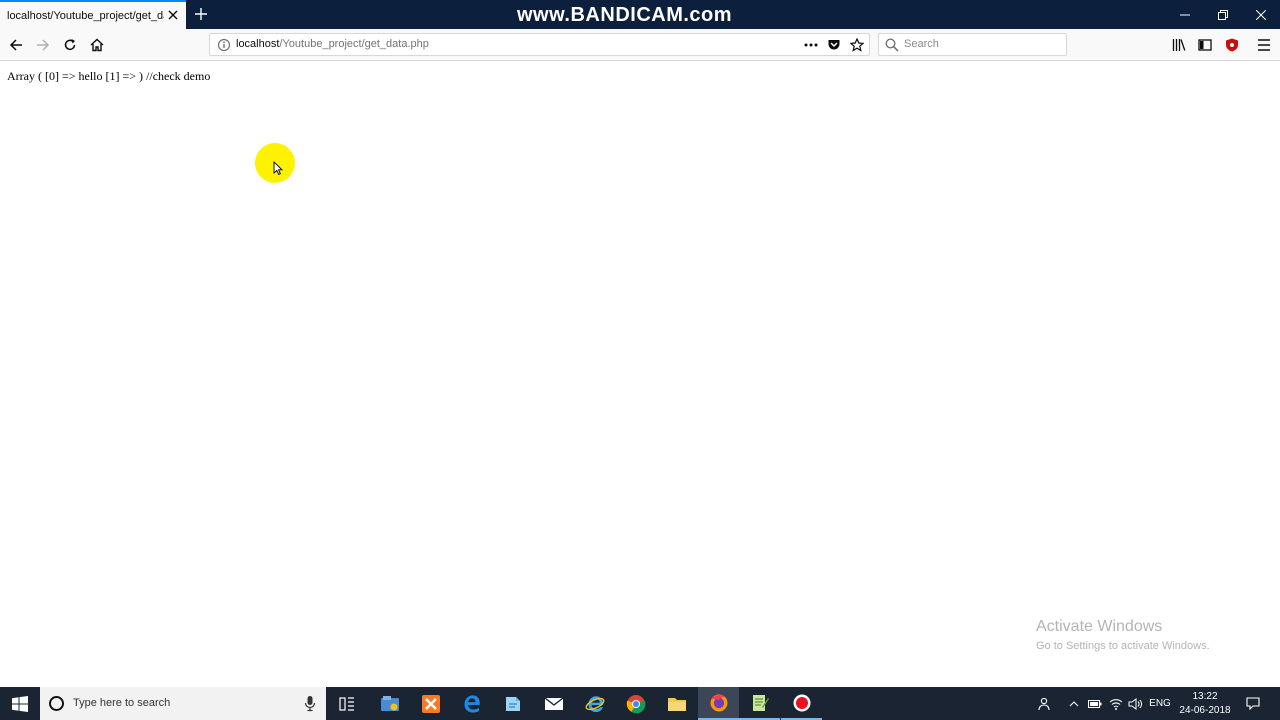  I want to click on tab-title: localhost/Youtube_project/get_data.php, so click(85, 15).